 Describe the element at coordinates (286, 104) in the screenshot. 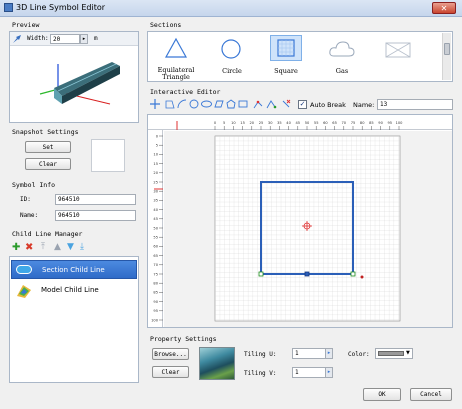

I see `delete-vertex-icon` at that location.